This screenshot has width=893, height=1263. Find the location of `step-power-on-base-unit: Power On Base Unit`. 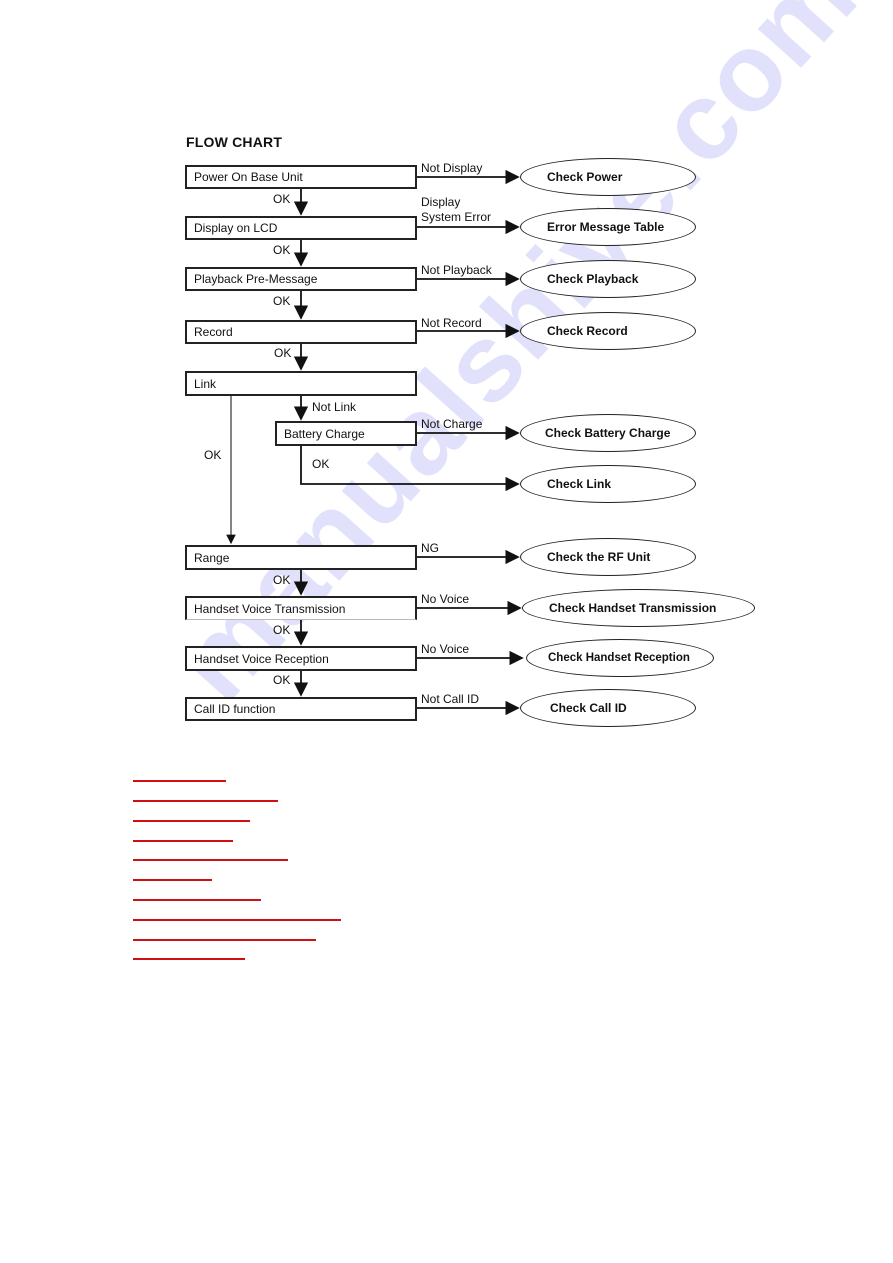

step-power-on-base-unit: Power On Base Unit is located at coordinates (301, 177).